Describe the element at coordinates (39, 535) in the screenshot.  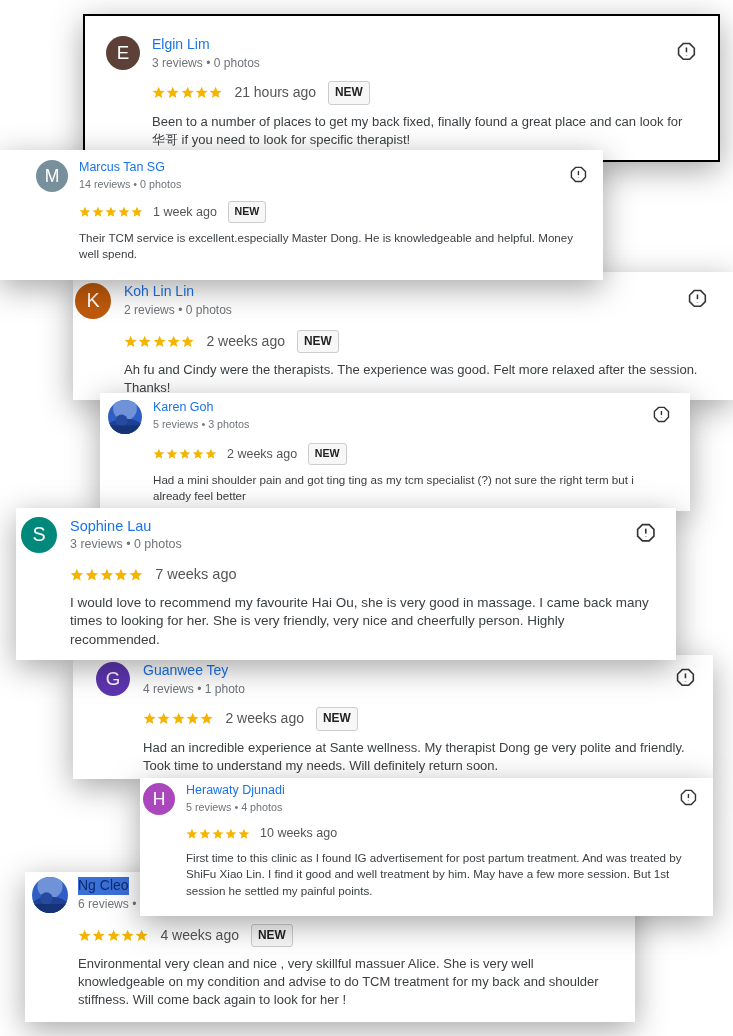
I see `avatar: S` at that location.